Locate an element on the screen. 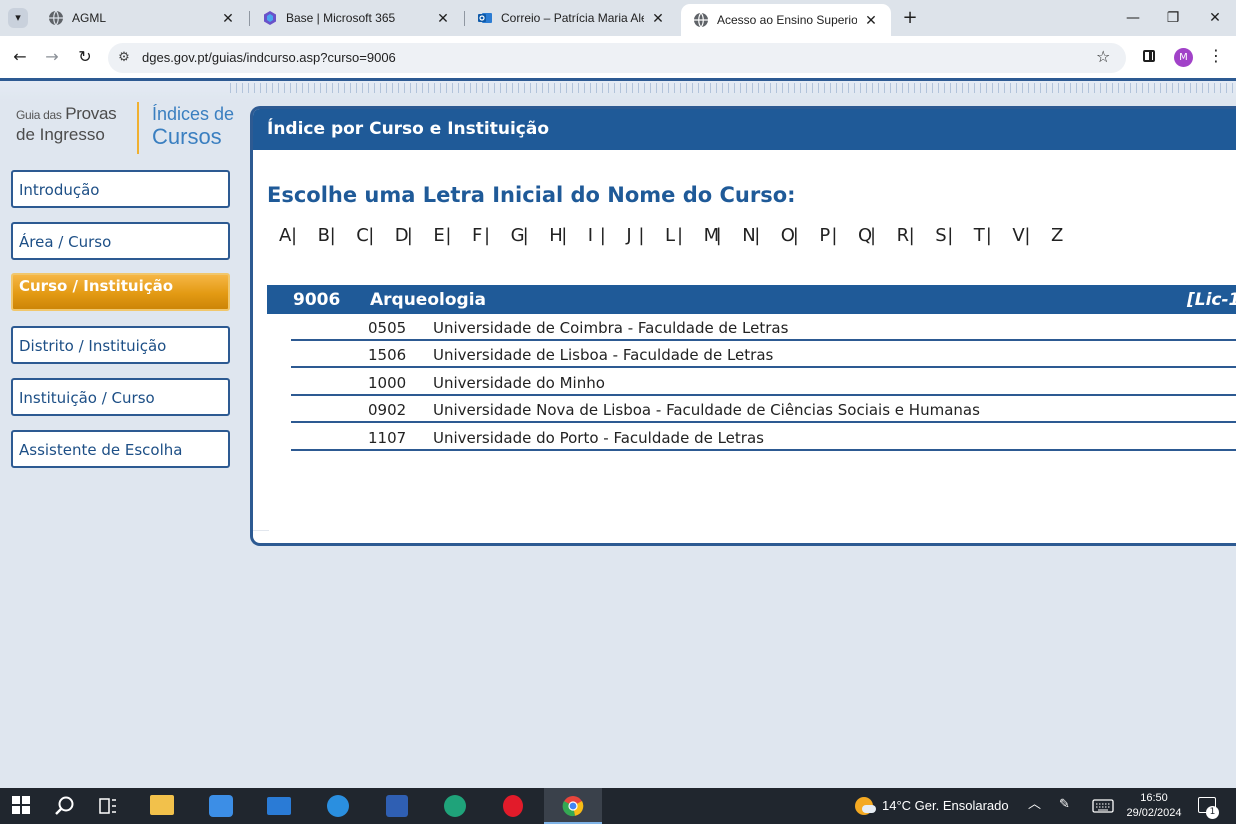 The width and height of the screenshot is (1236, 824). sidebar-item-curso-instituicao: Curso / Instituição is located at coordinates (120, 292).